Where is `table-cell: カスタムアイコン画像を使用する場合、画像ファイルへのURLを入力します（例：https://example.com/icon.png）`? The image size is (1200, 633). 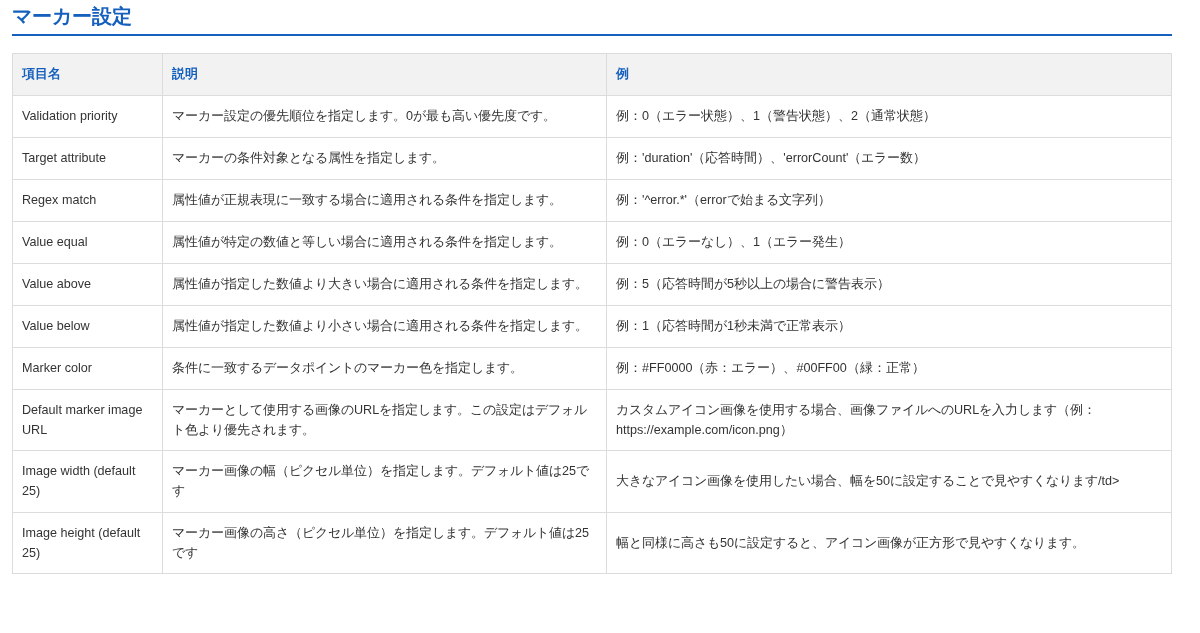 table-cell: カスタムアイコン画像を使用する場合、画像ファイルへのURLを入力します（例：https://example.com/icon.png） is located at coordinates (889, 420).